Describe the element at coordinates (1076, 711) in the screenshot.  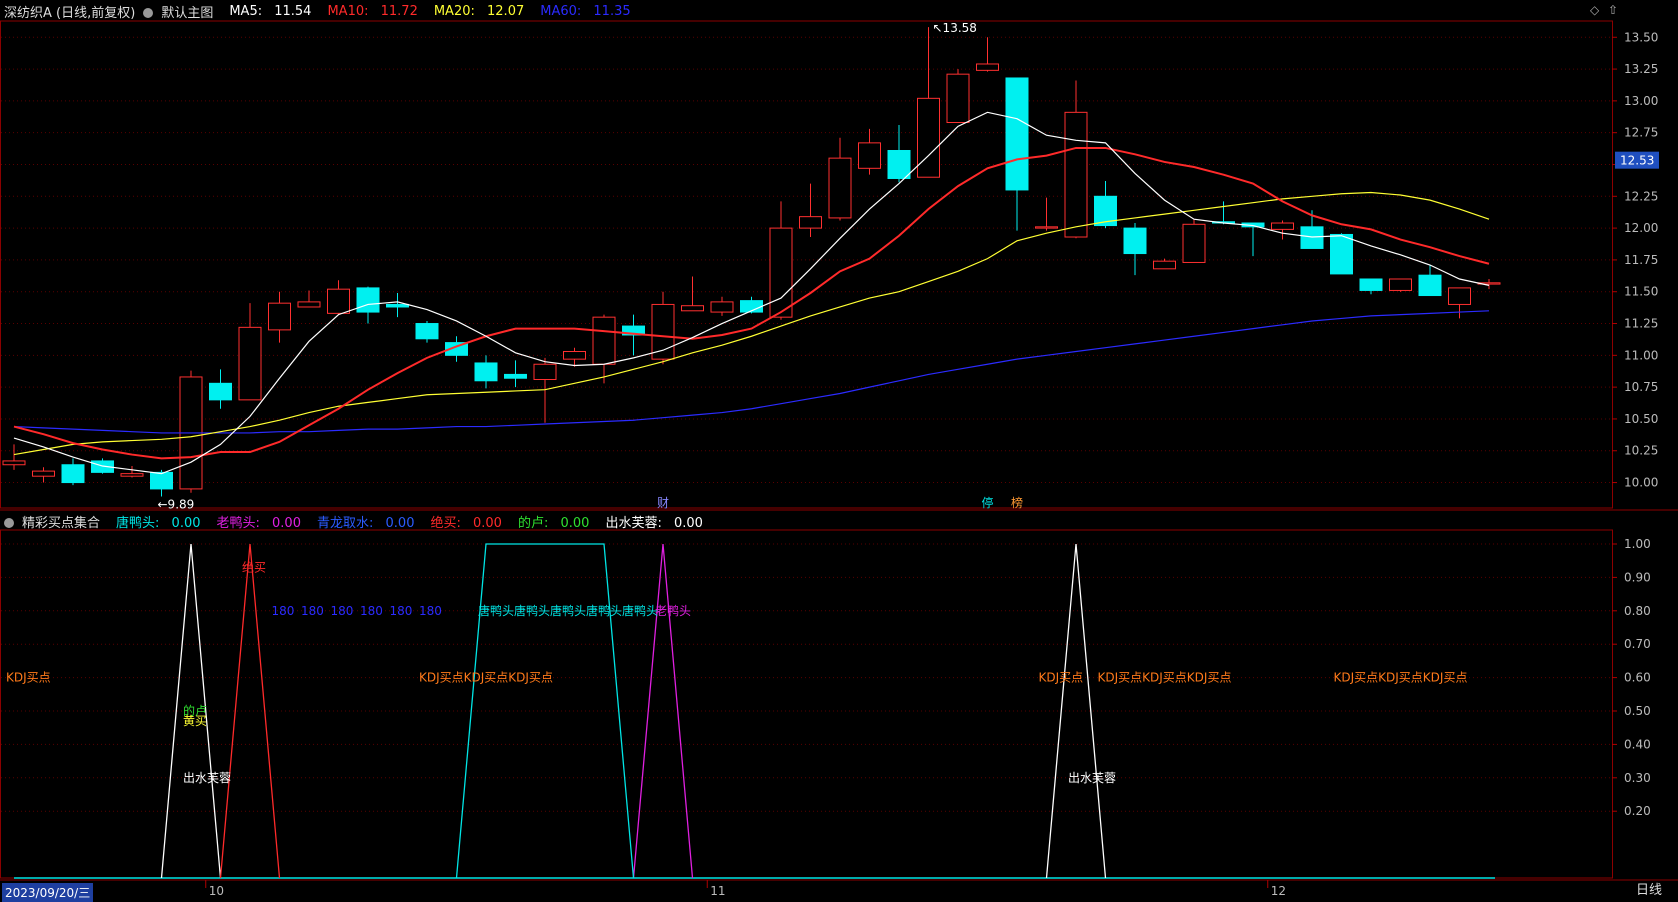
I see `chushui-signal-line` at that location.